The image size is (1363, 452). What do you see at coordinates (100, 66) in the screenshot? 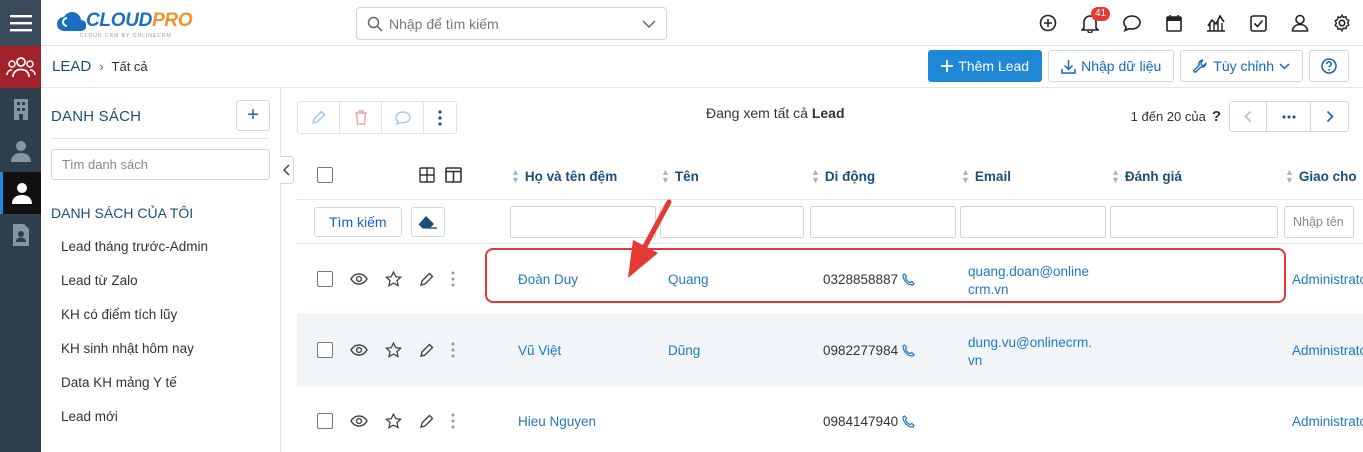
I see `breadcrumb: LEAD › Tất cả` at bounding box center [100, 66].